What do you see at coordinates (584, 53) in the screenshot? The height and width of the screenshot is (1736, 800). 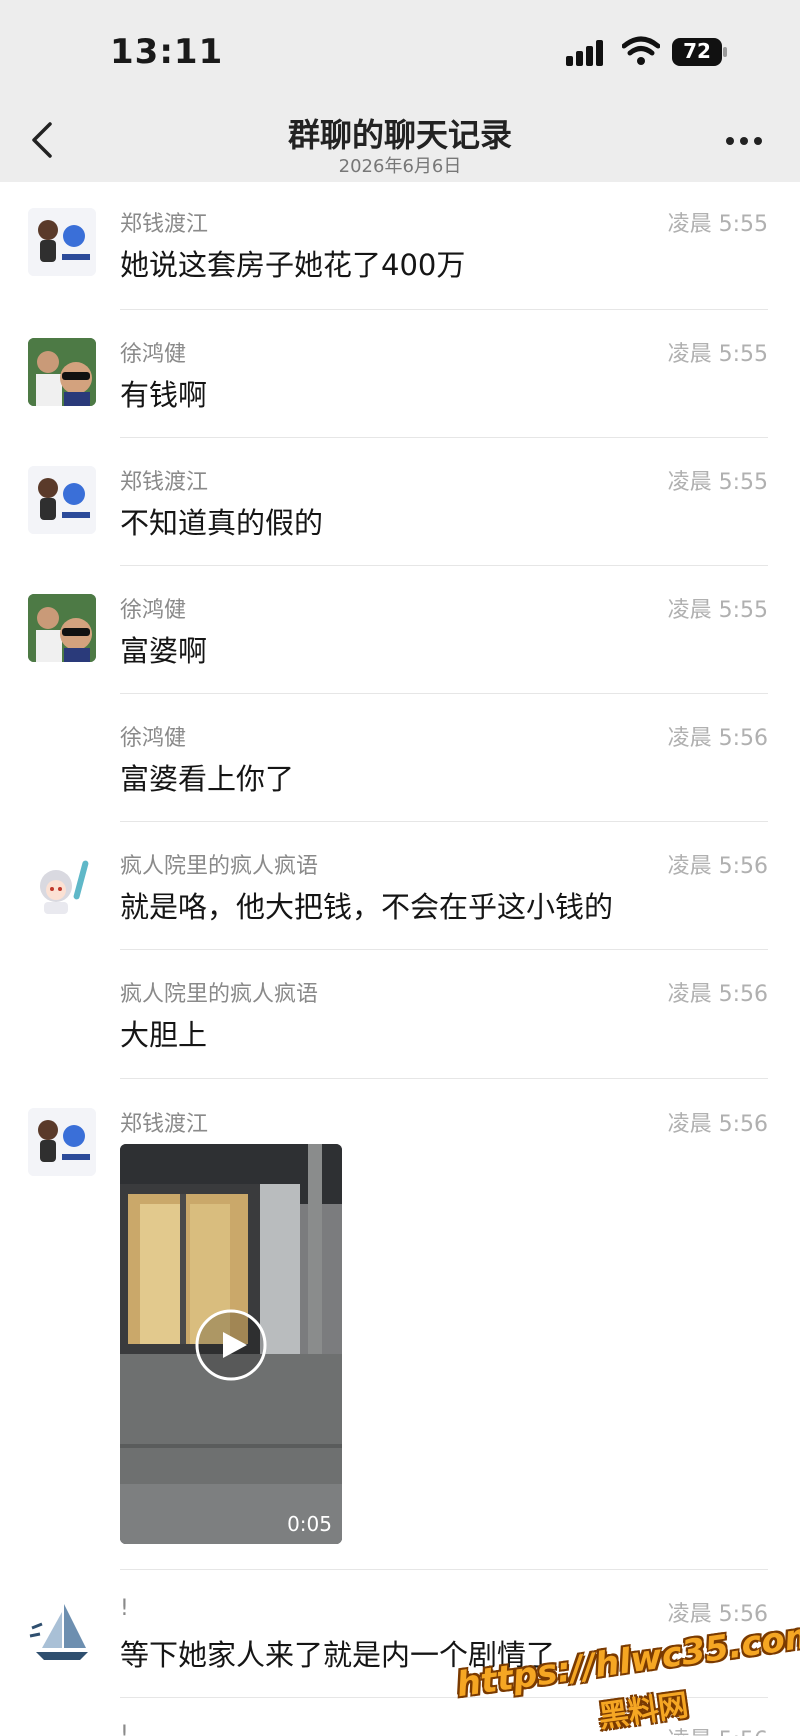 I see `cellular-signal-icon` at bounding box center [584, 53].